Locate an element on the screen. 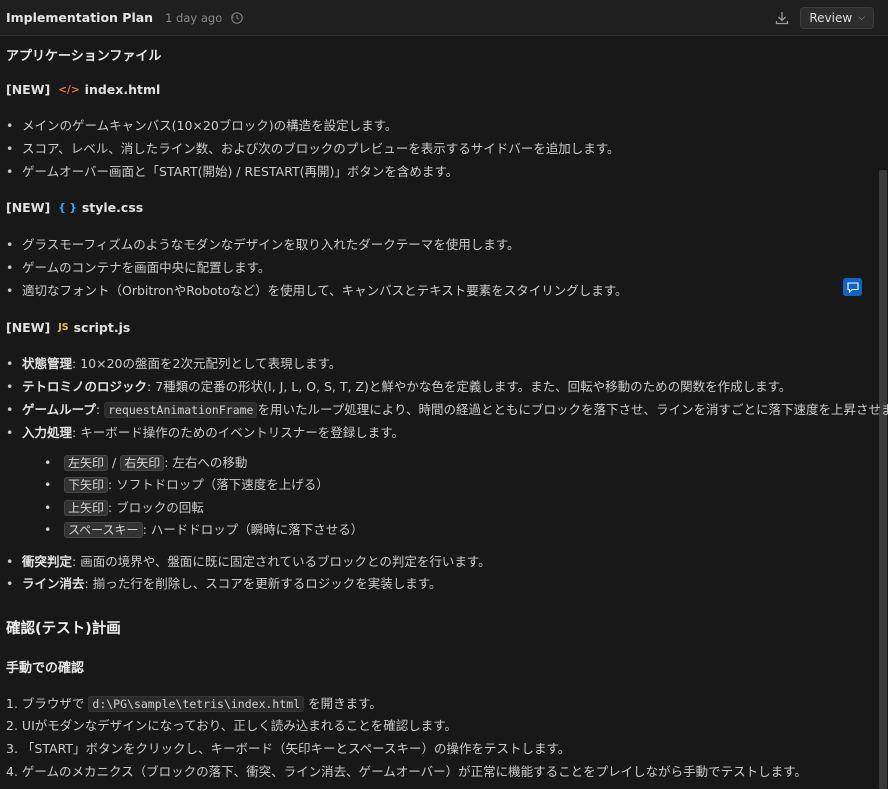 Image resolution: width=888 pixels, height=789 pixels. list-item: • 衝突判定: 画面の境界や、盤面に既に固定されているブロックとの判定を行います。 is located at coordinates (248, 561).